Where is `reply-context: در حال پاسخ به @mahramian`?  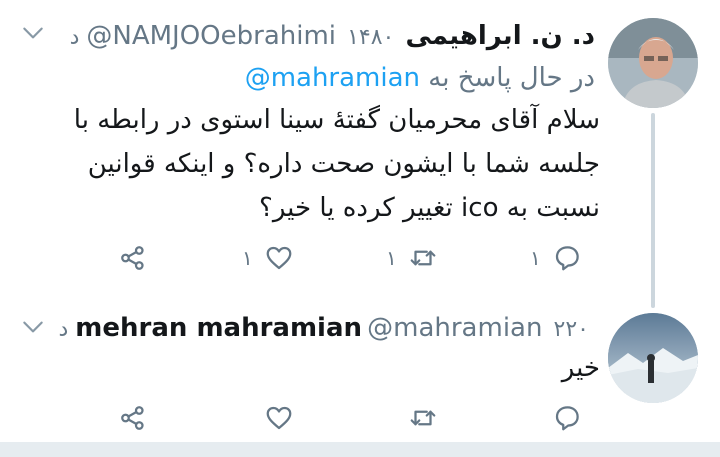
reply-context: در حال پاسخ به @mahramian is located at coordinates (337, 78).